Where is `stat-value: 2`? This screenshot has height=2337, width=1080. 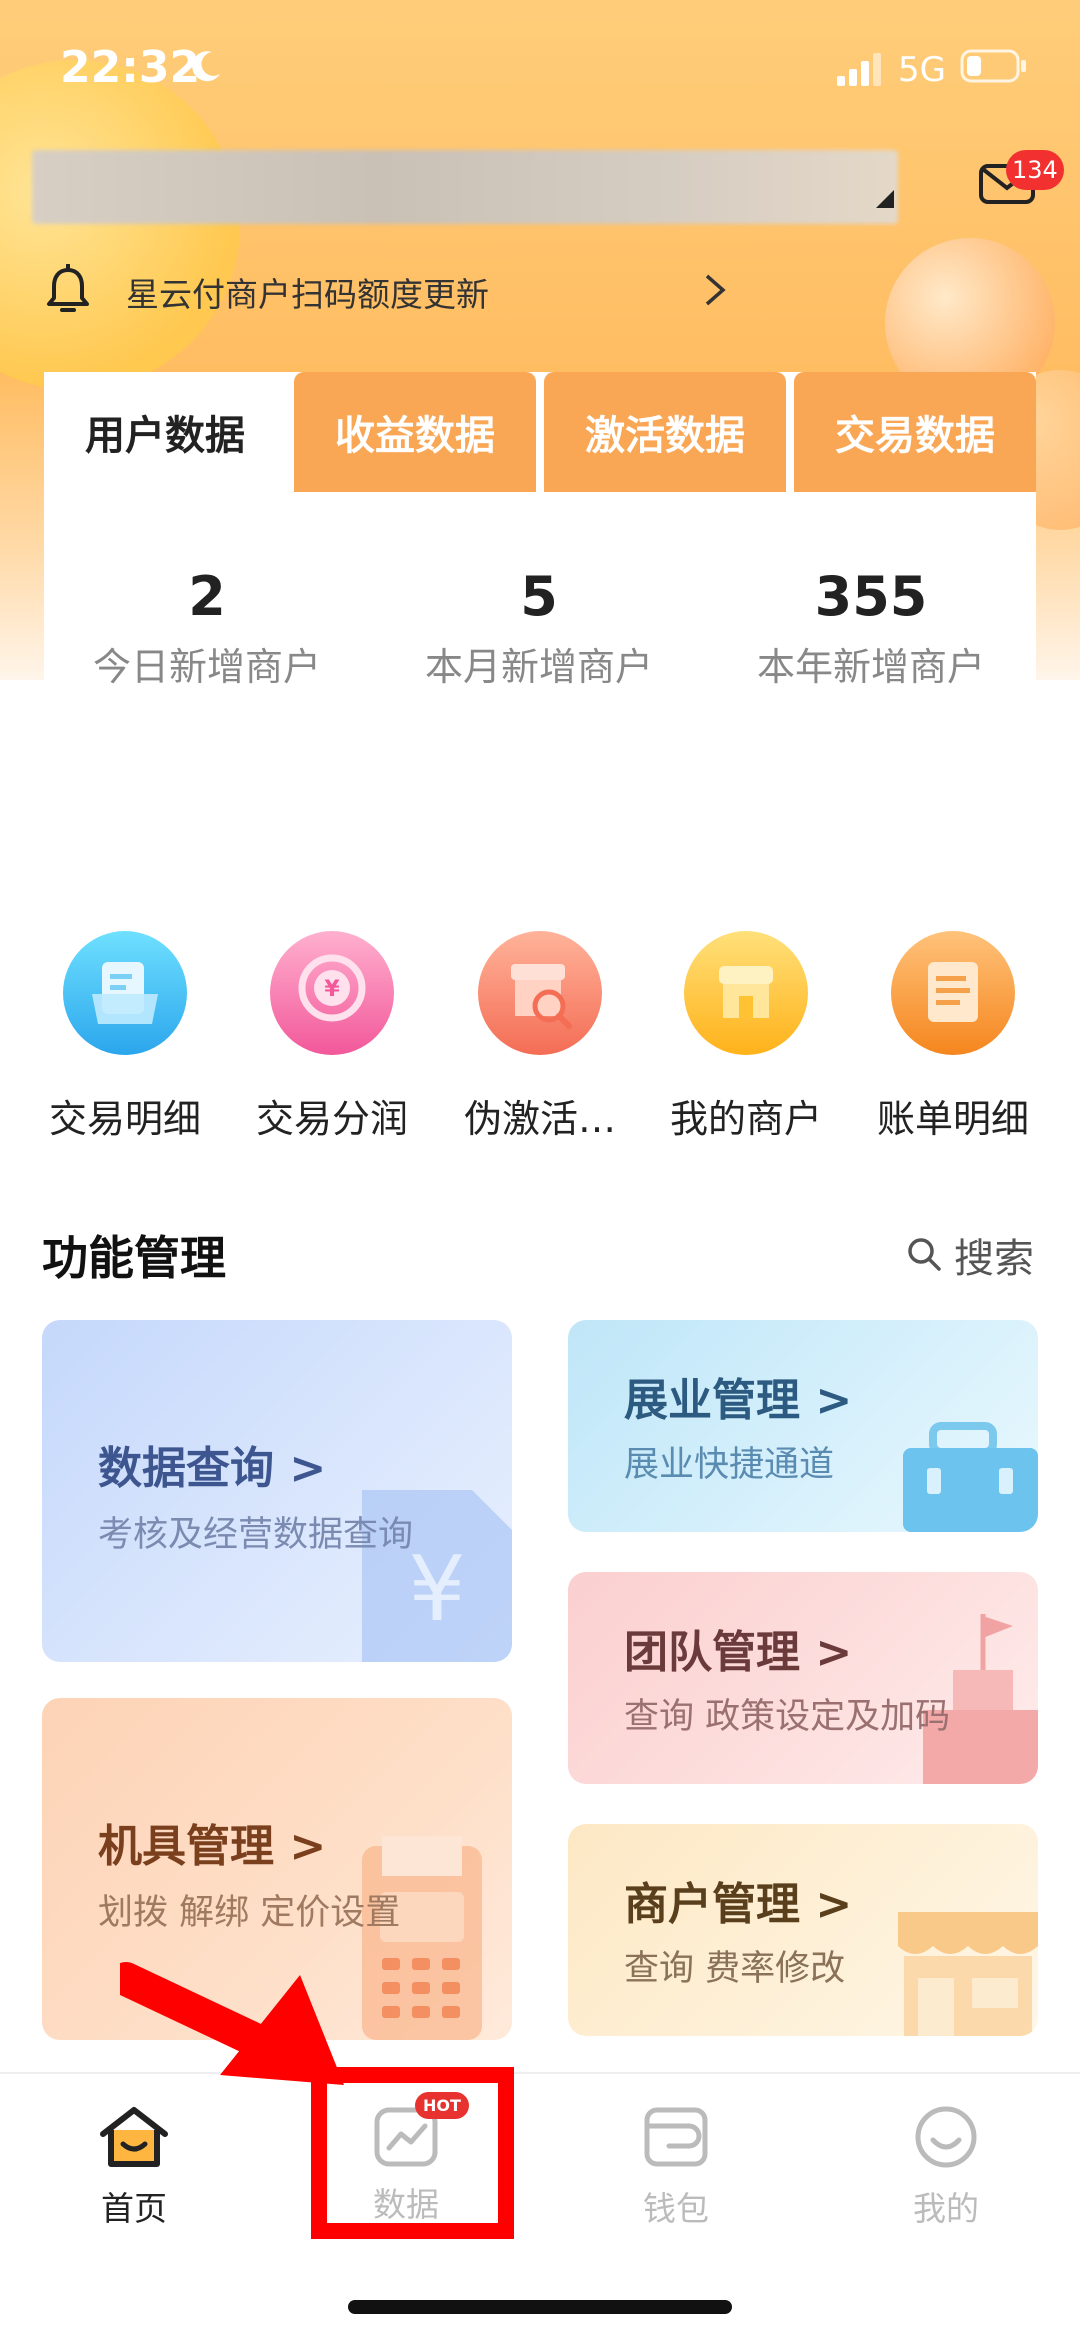
stat-value: 2 is located at coordinates (207, 596).